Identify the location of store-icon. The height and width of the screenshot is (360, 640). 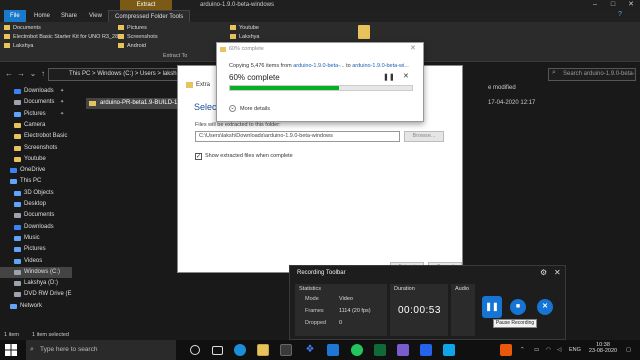
(286, 350).